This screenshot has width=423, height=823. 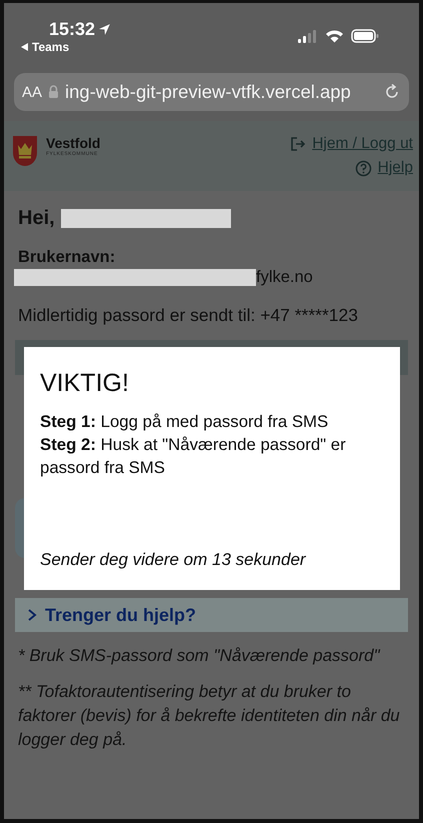 I want to click on step-text: Steg 2: Husk at "Nåværende passord" er passord fra SMS, so click(x=193, y=456).